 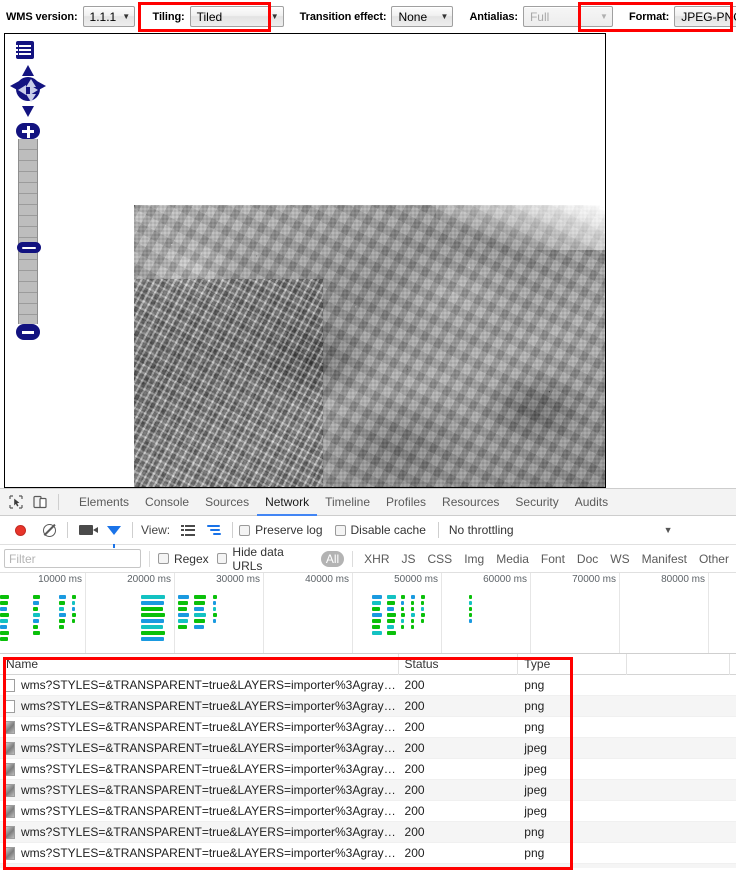 What do you see at coordinates (591, 502) in the screenshot?
I see `tab-audits: Audits` at bounding box center [591, 502].